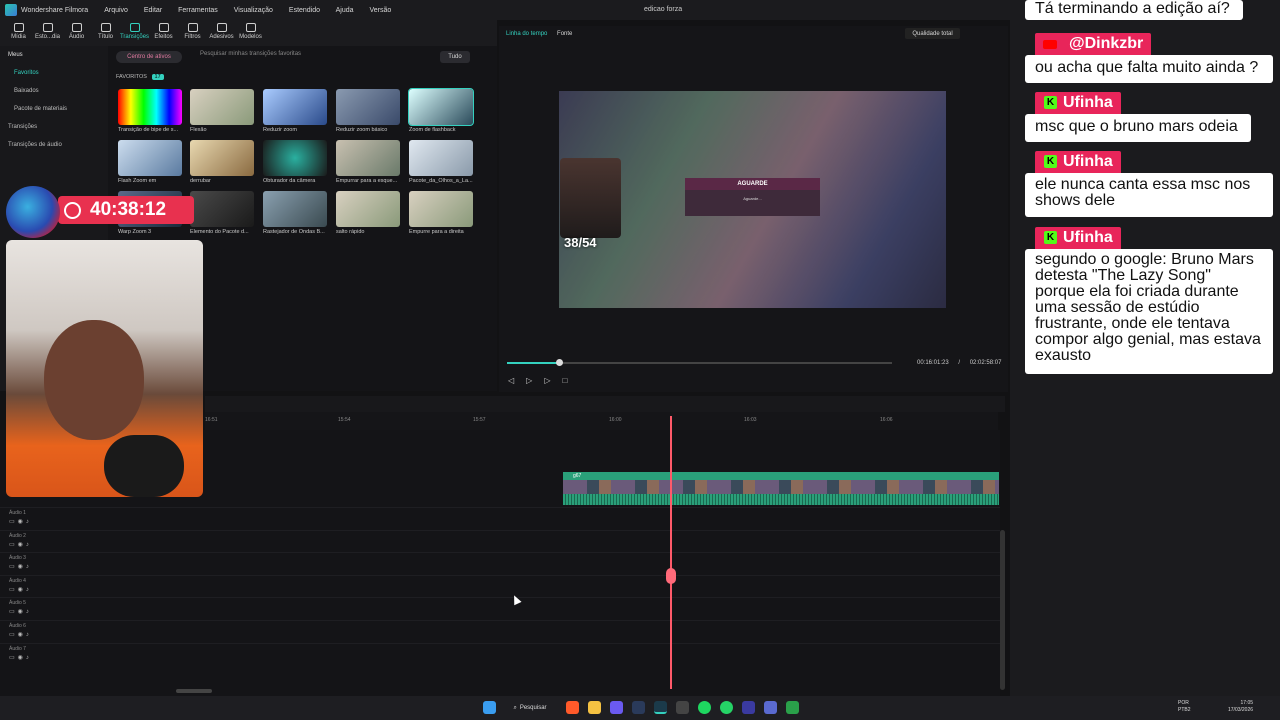  What do you see at coordinates (194, 691) in the screenshot?
I see `timeline-horizontal-scrollbar` at bounding box center [194, 691].